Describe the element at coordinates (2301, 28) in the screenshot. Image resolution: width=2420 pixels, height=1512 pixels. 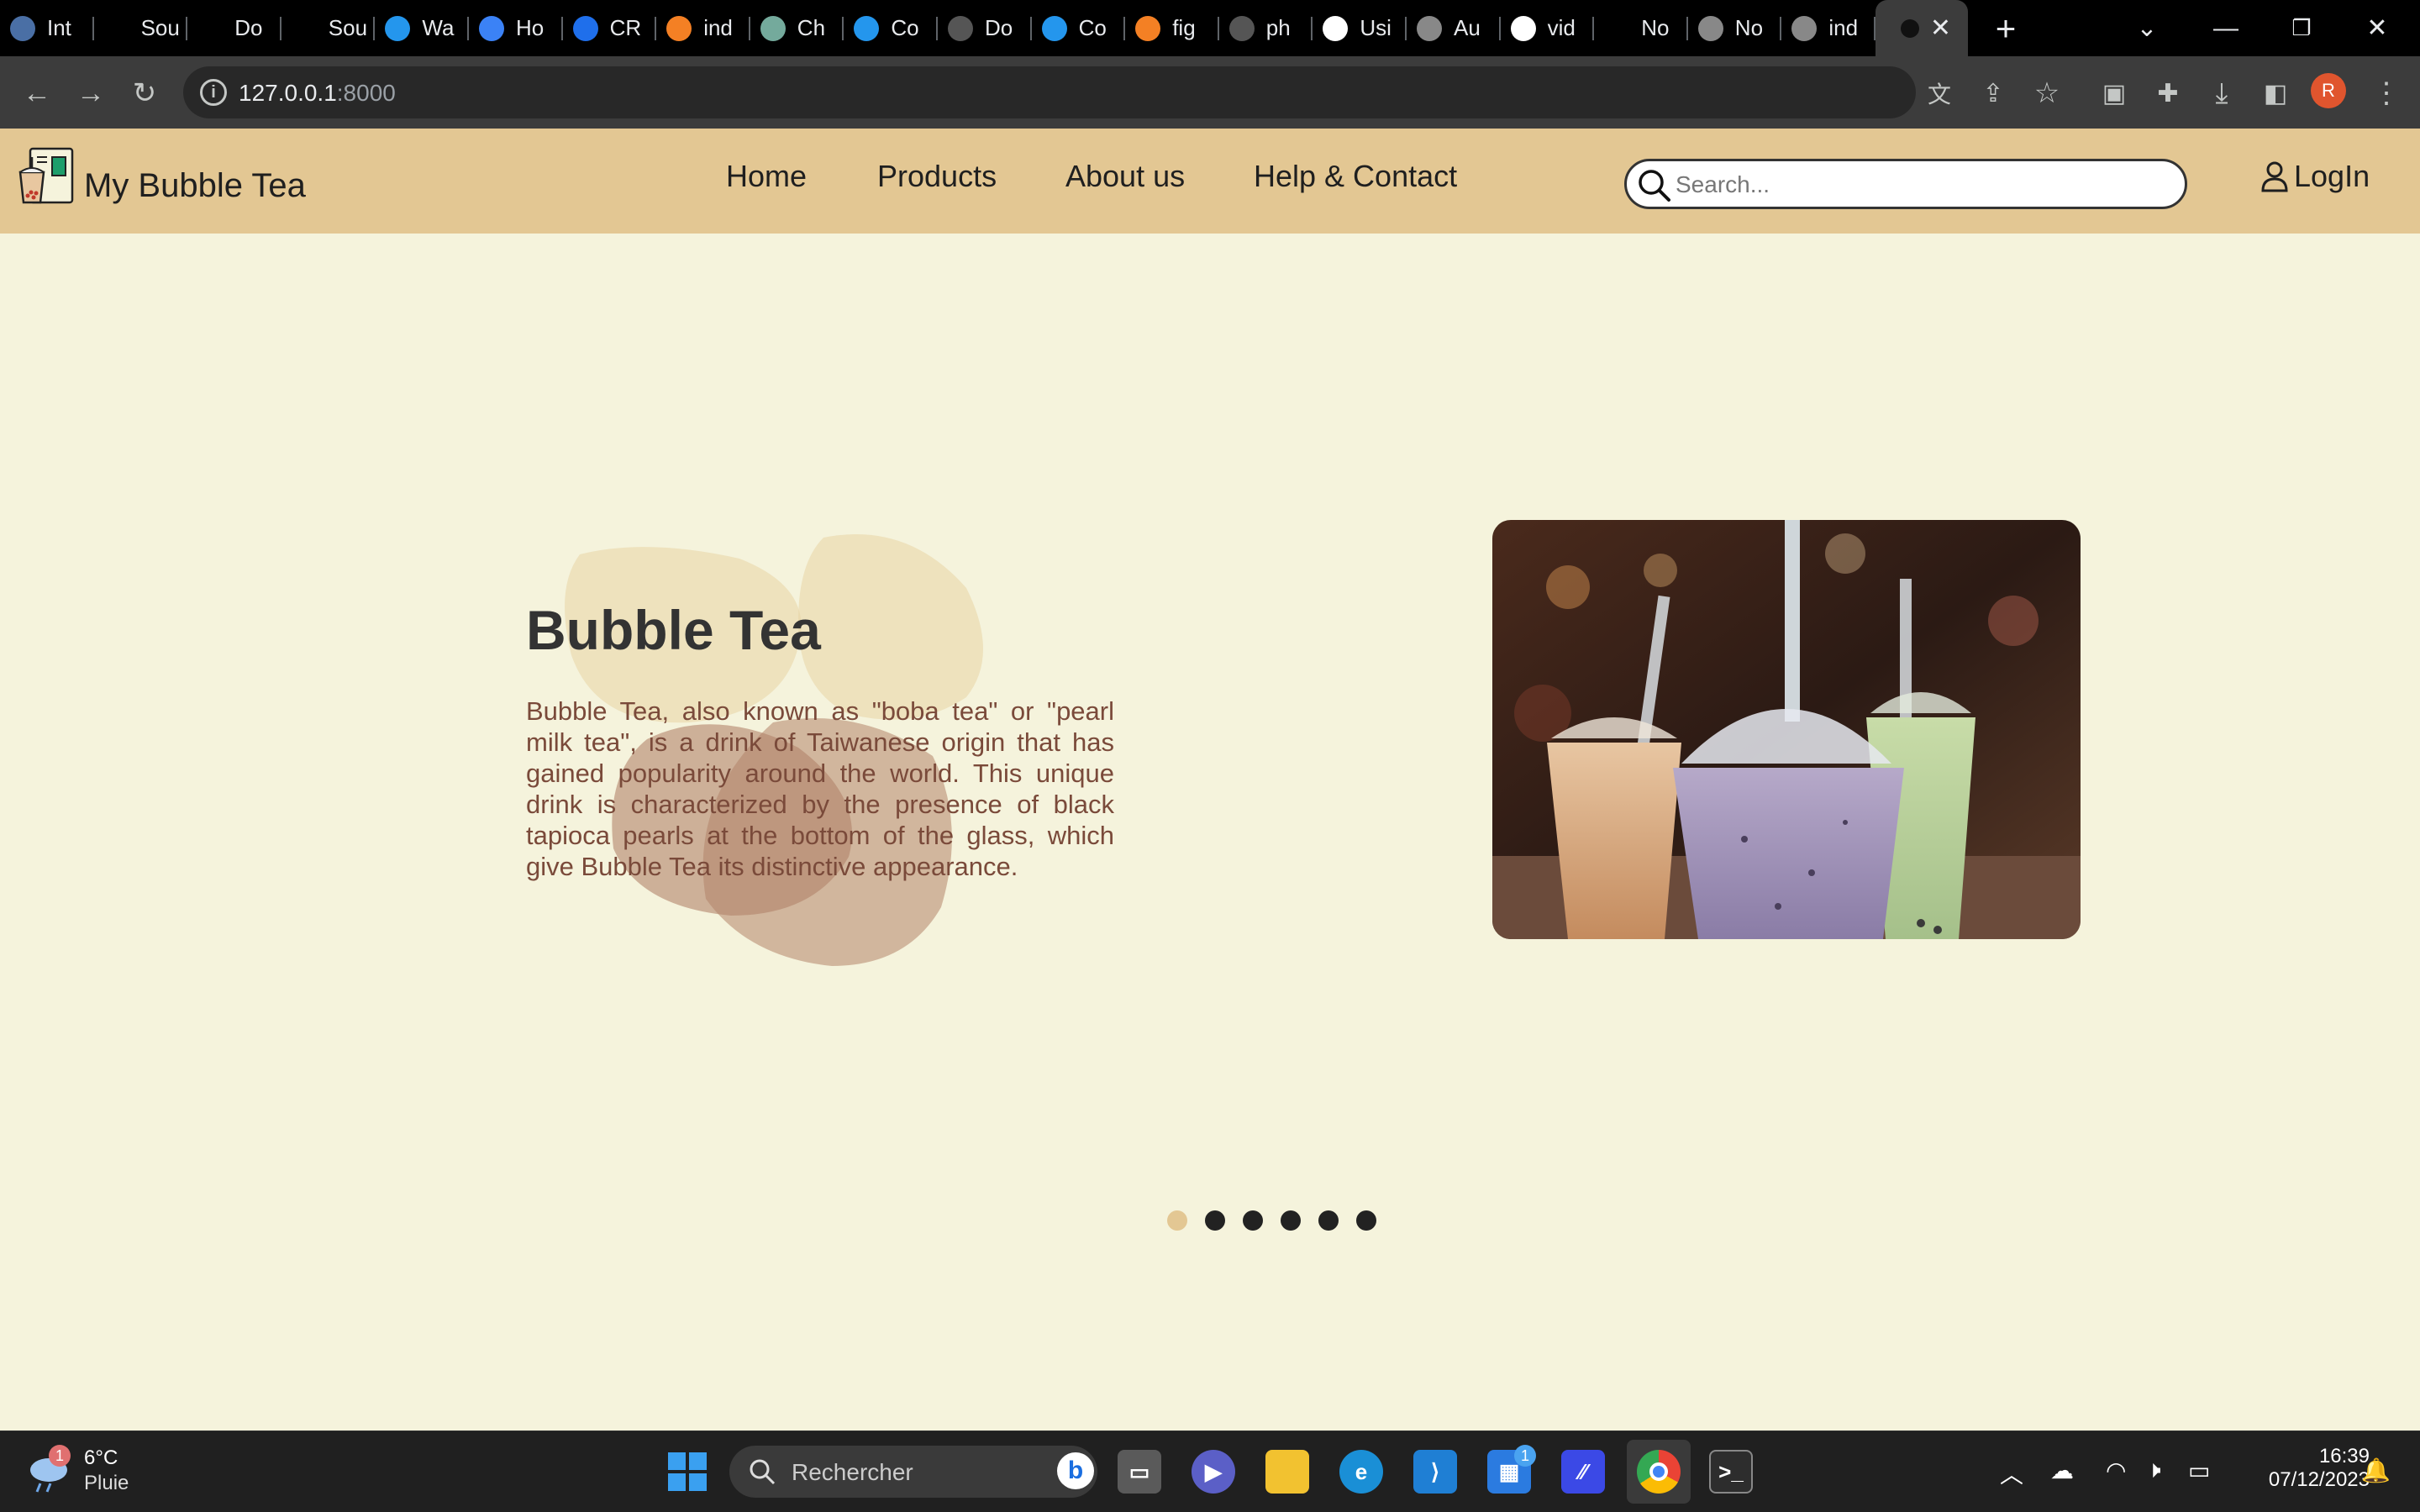
I see `restore-button: ❐` at that location.